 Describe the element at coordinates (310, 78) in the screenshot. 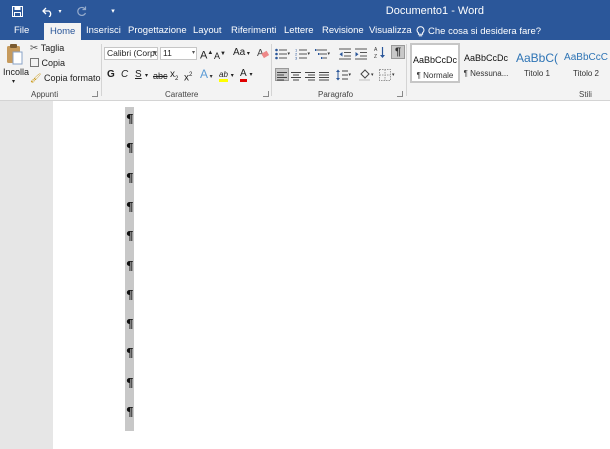

I see `align-right-button` at that location.